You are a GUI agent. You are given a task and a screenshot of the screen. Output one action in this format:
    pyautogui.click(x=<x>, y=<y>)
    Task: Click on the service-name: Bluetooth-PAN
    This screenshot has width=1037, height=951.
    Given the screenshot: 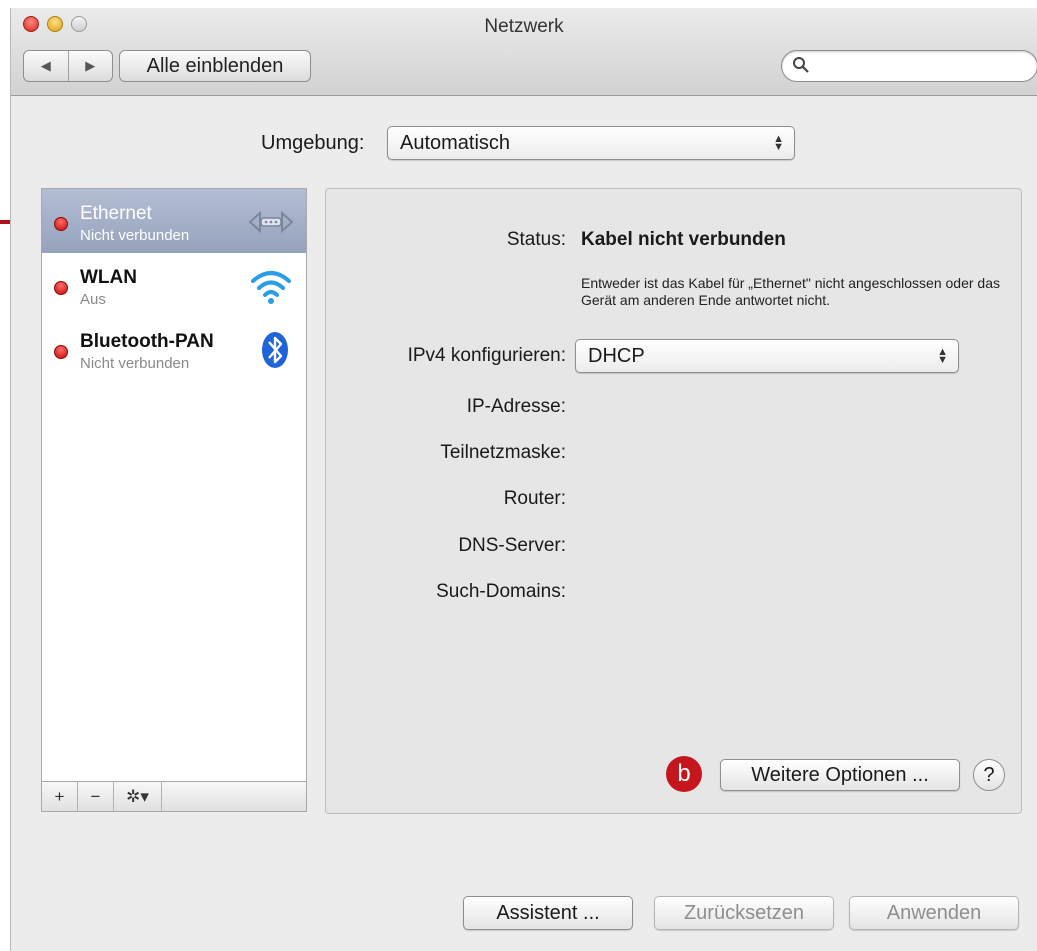 What is the action you would take?
    pyautogui.click(x=147, y=341)
    